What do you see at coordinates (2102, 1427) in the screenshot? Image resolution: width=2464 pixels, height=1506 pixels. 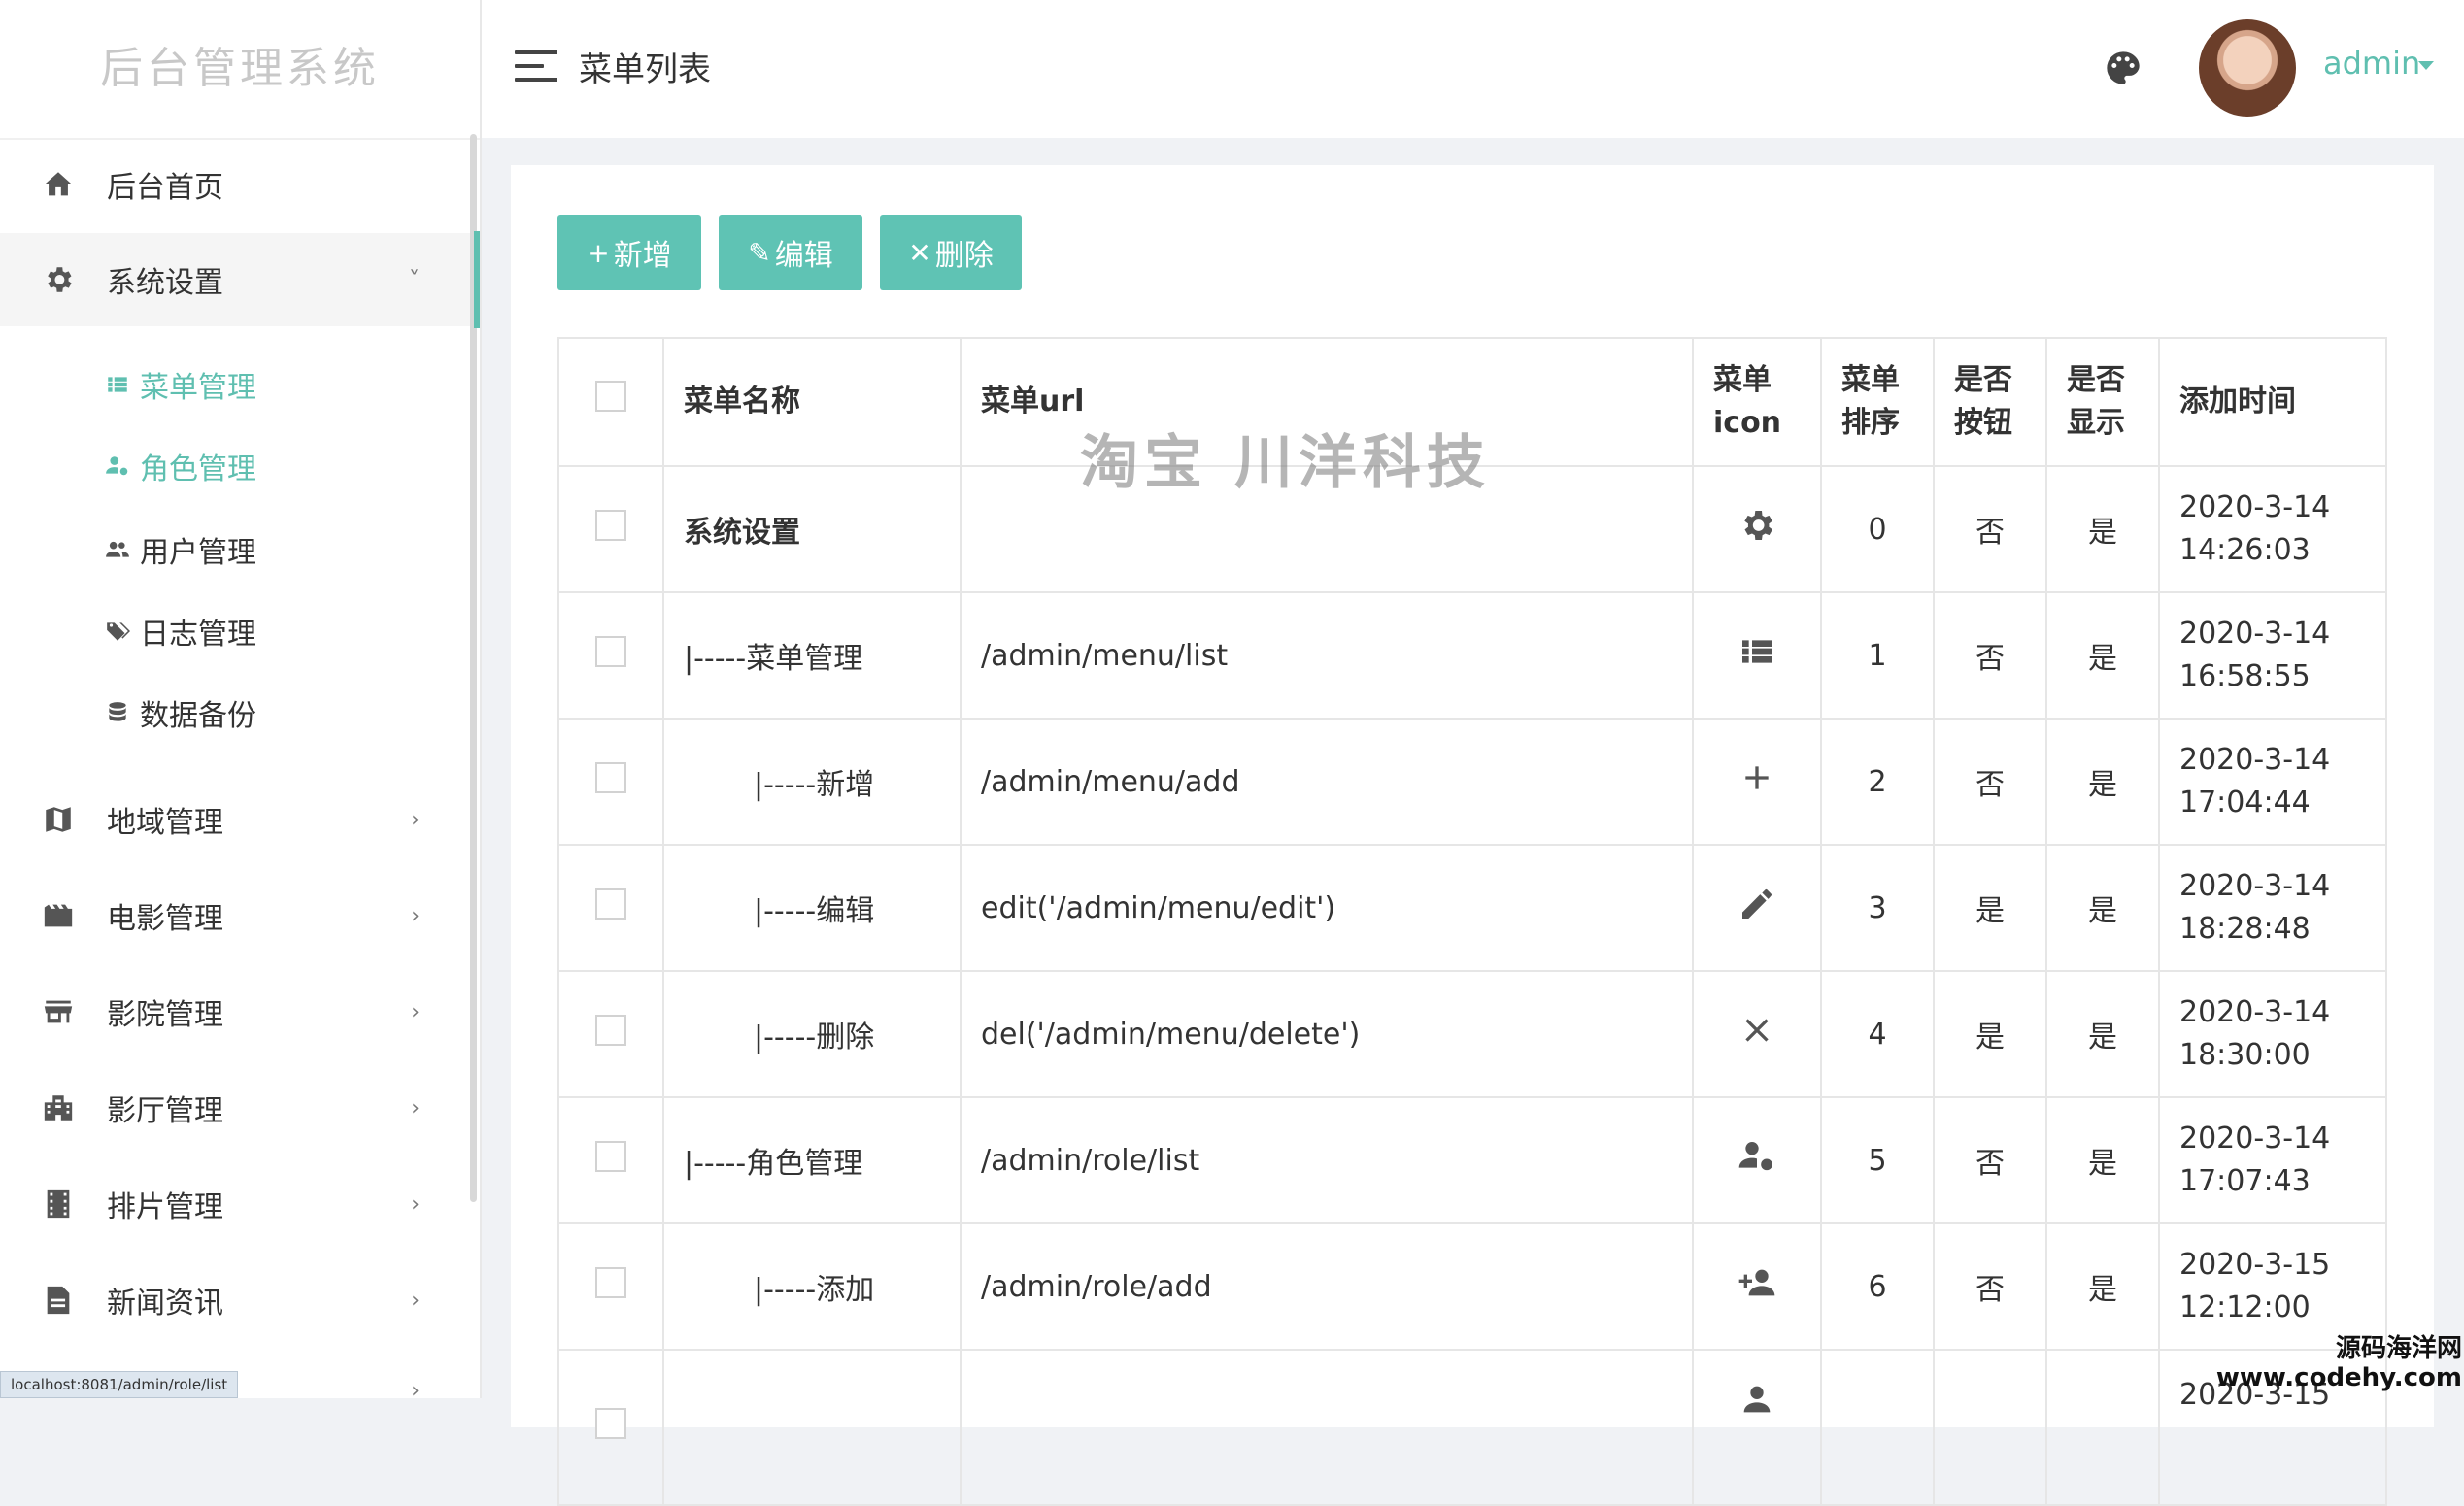 I see `menu-is-shown` at bounding box center [2102, 1427].